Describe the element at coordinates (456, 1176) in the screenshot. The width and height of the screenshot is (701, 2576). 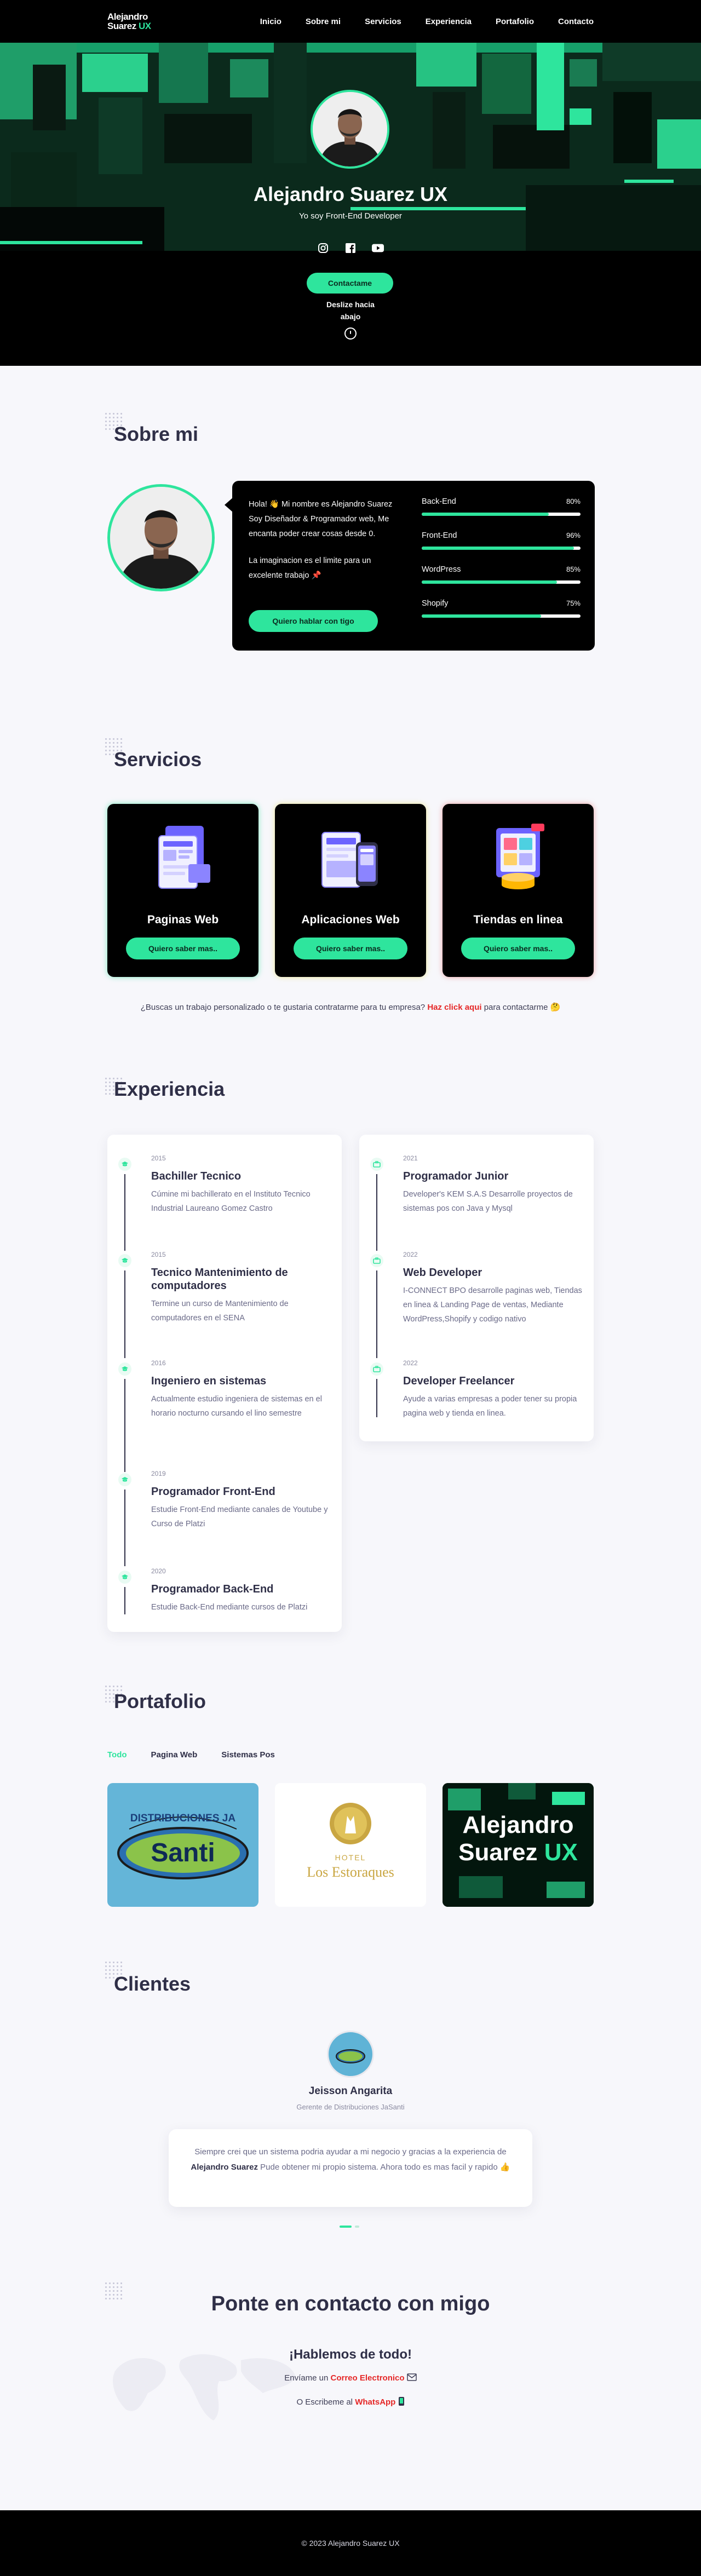
I see `experience-title-text: Programador Junior` at that location.